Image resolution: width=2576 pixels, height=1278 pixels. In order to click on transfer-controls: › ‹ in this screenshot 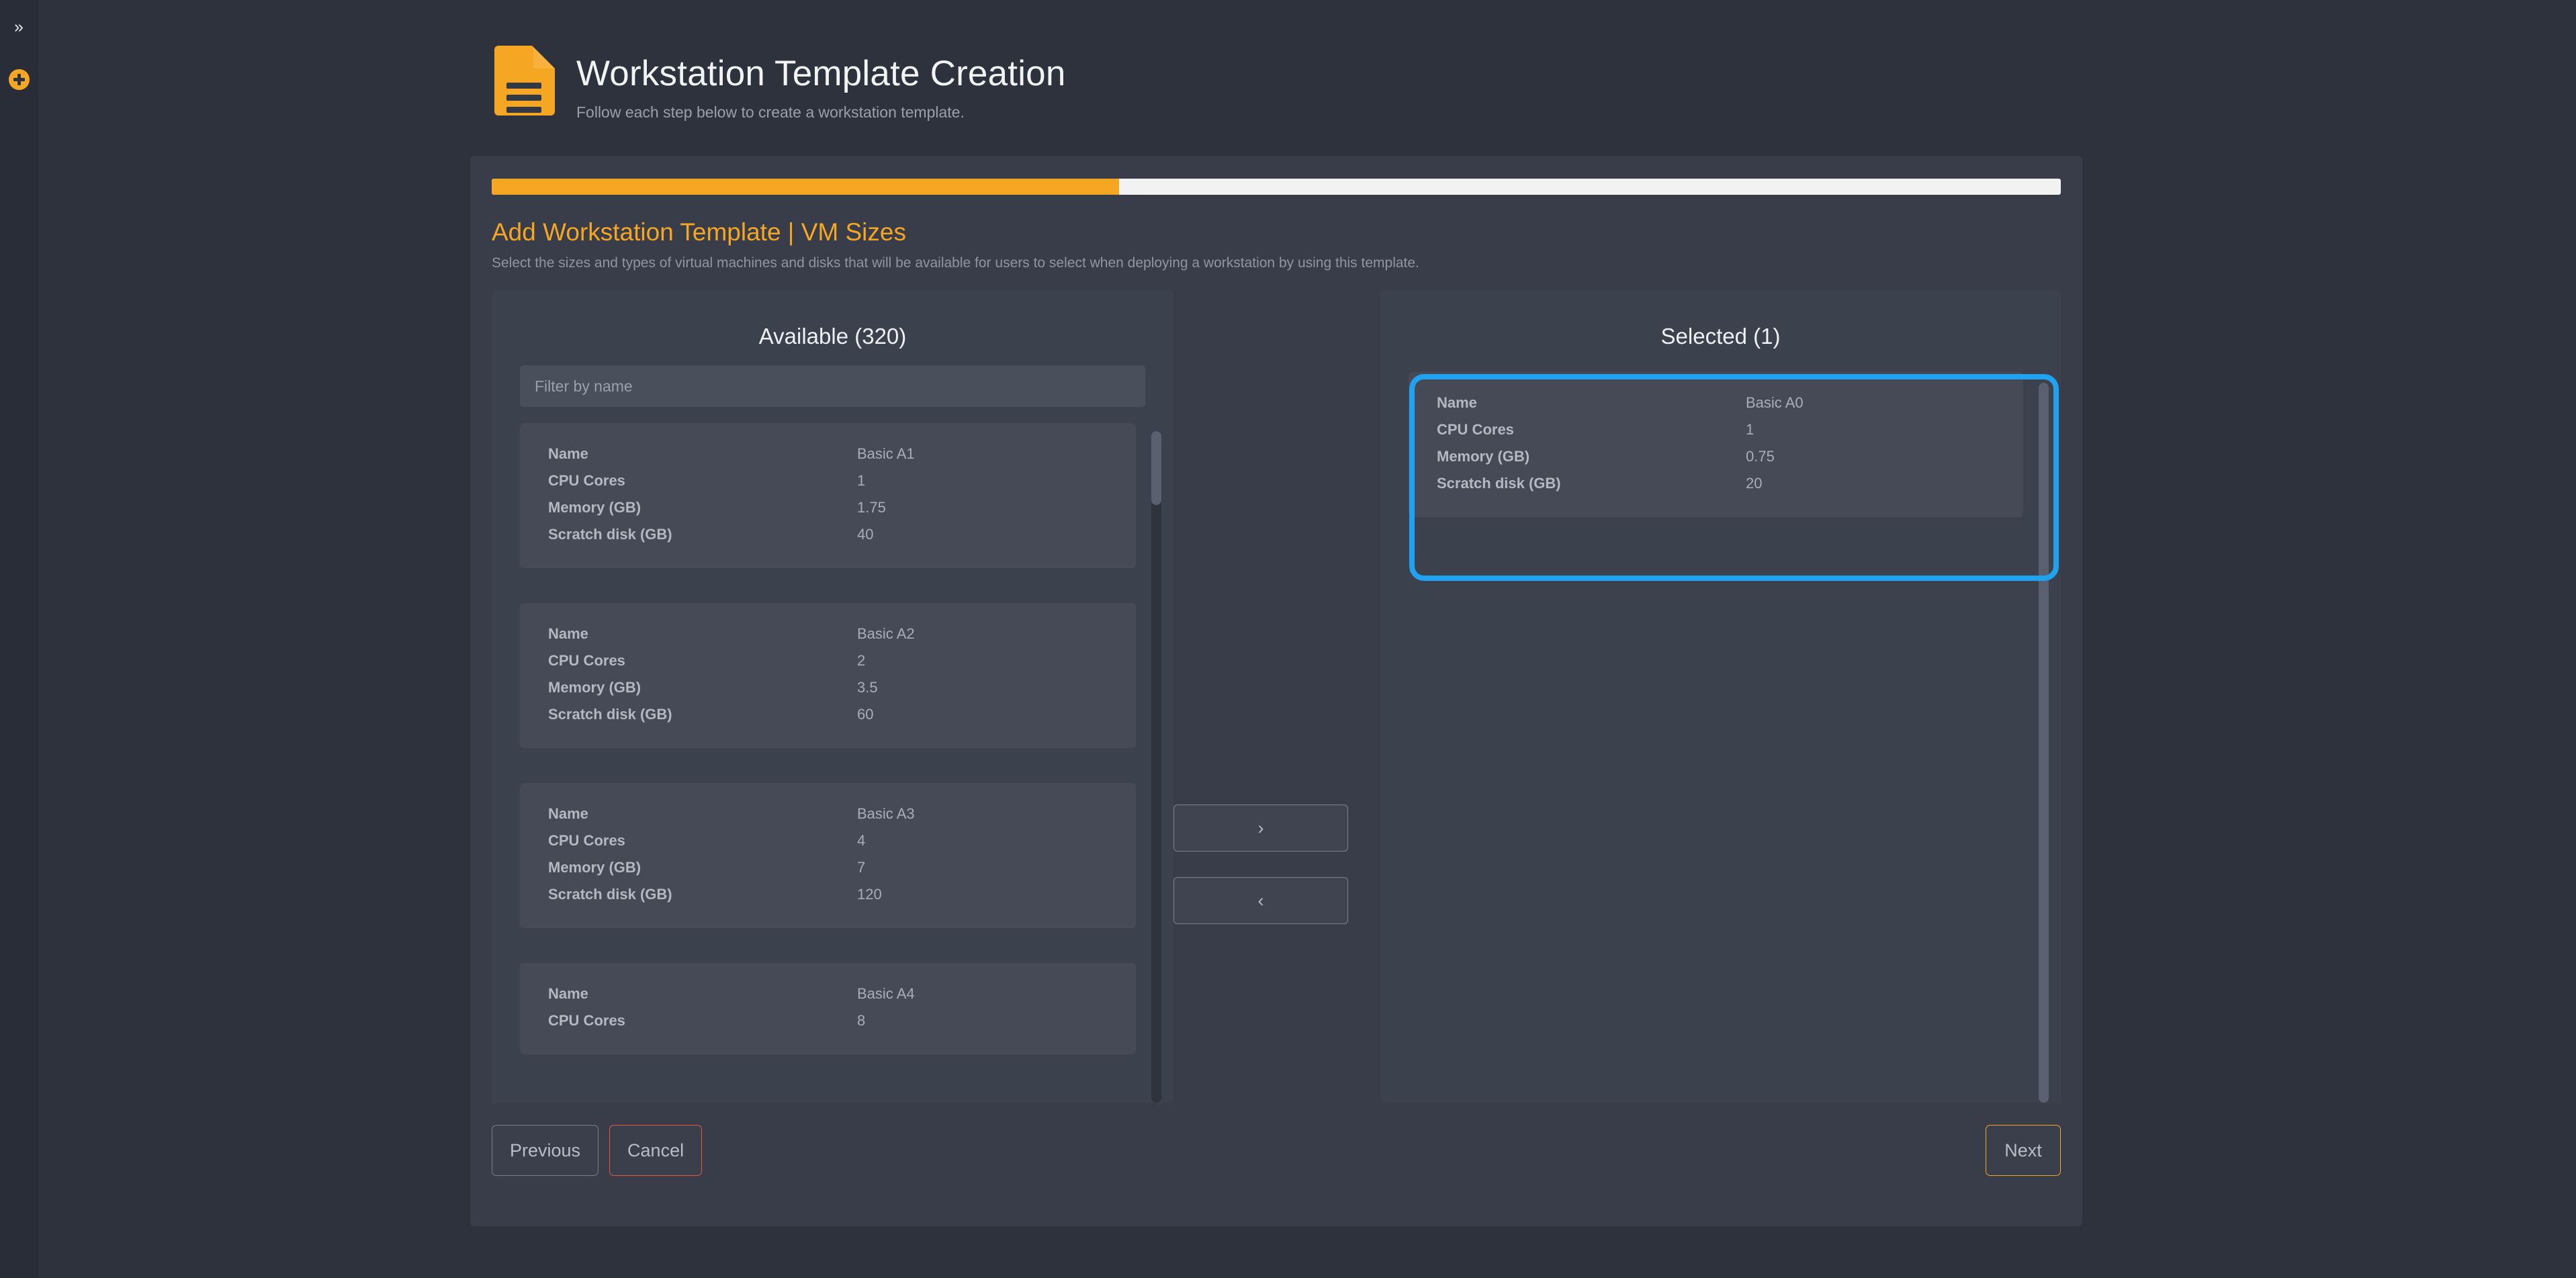, I will do `click(1277, 696)`.